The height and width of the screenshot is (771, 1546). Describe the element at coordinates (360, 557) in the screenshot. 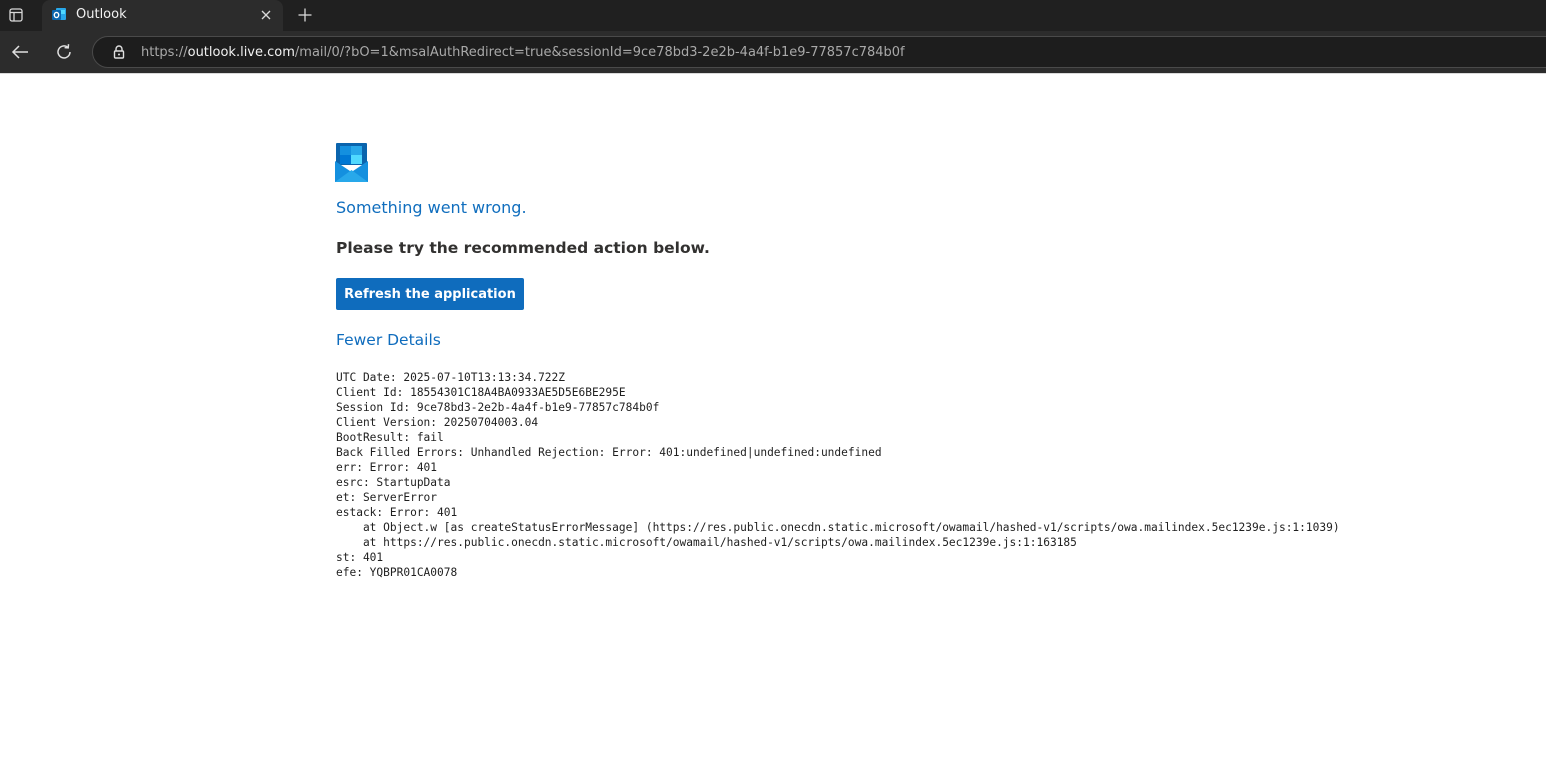

I see `details-line: st: 401` at that location.